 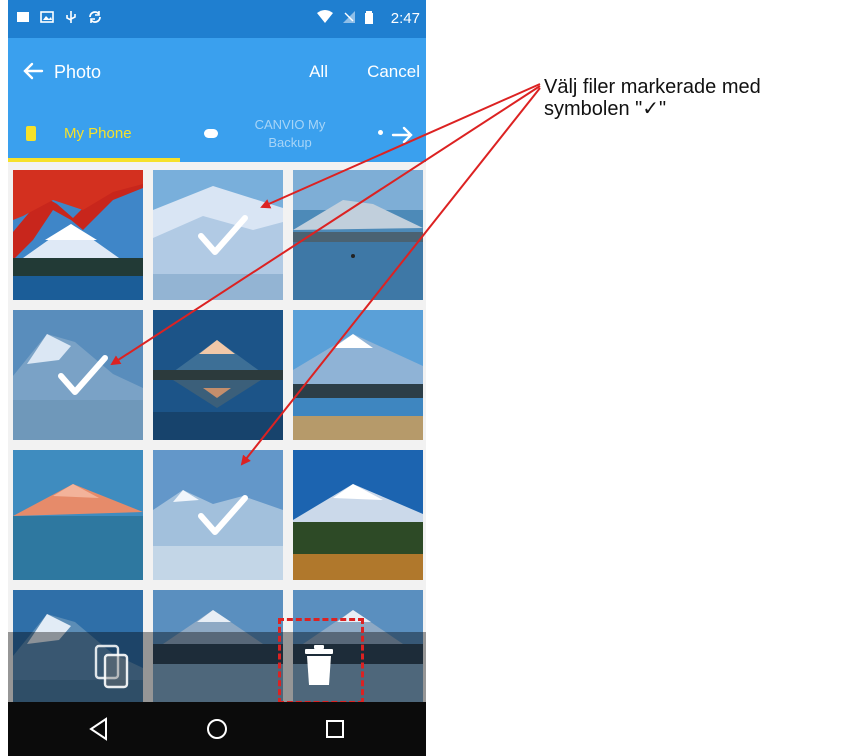 I want to click on status-bar: 2:47, so click(x=217, y=19).